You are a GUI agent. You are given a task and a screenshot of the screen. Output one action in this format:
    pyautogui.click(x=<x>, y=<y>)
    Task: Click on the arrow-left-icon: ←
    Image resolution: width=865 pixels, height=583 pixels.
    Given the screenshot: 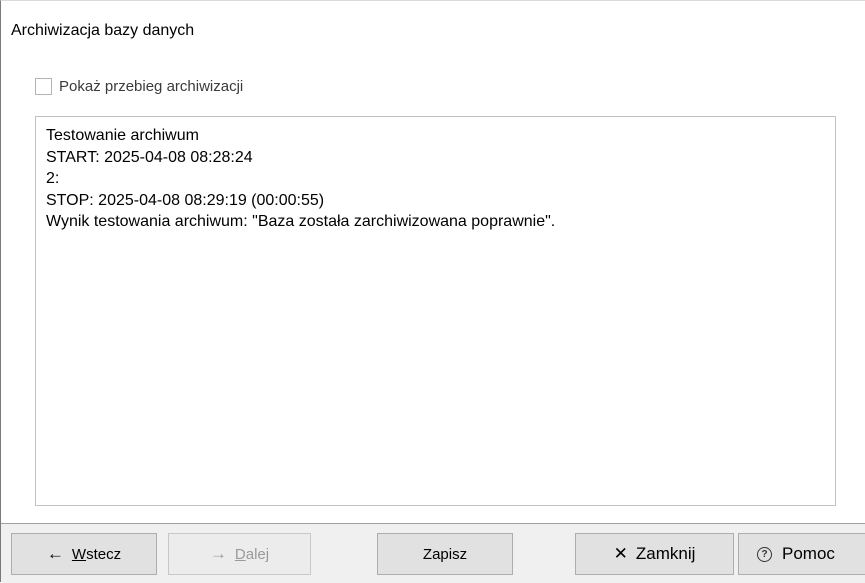 What is the action you would take?
    pyautogui.click(x=55, y=553)
    